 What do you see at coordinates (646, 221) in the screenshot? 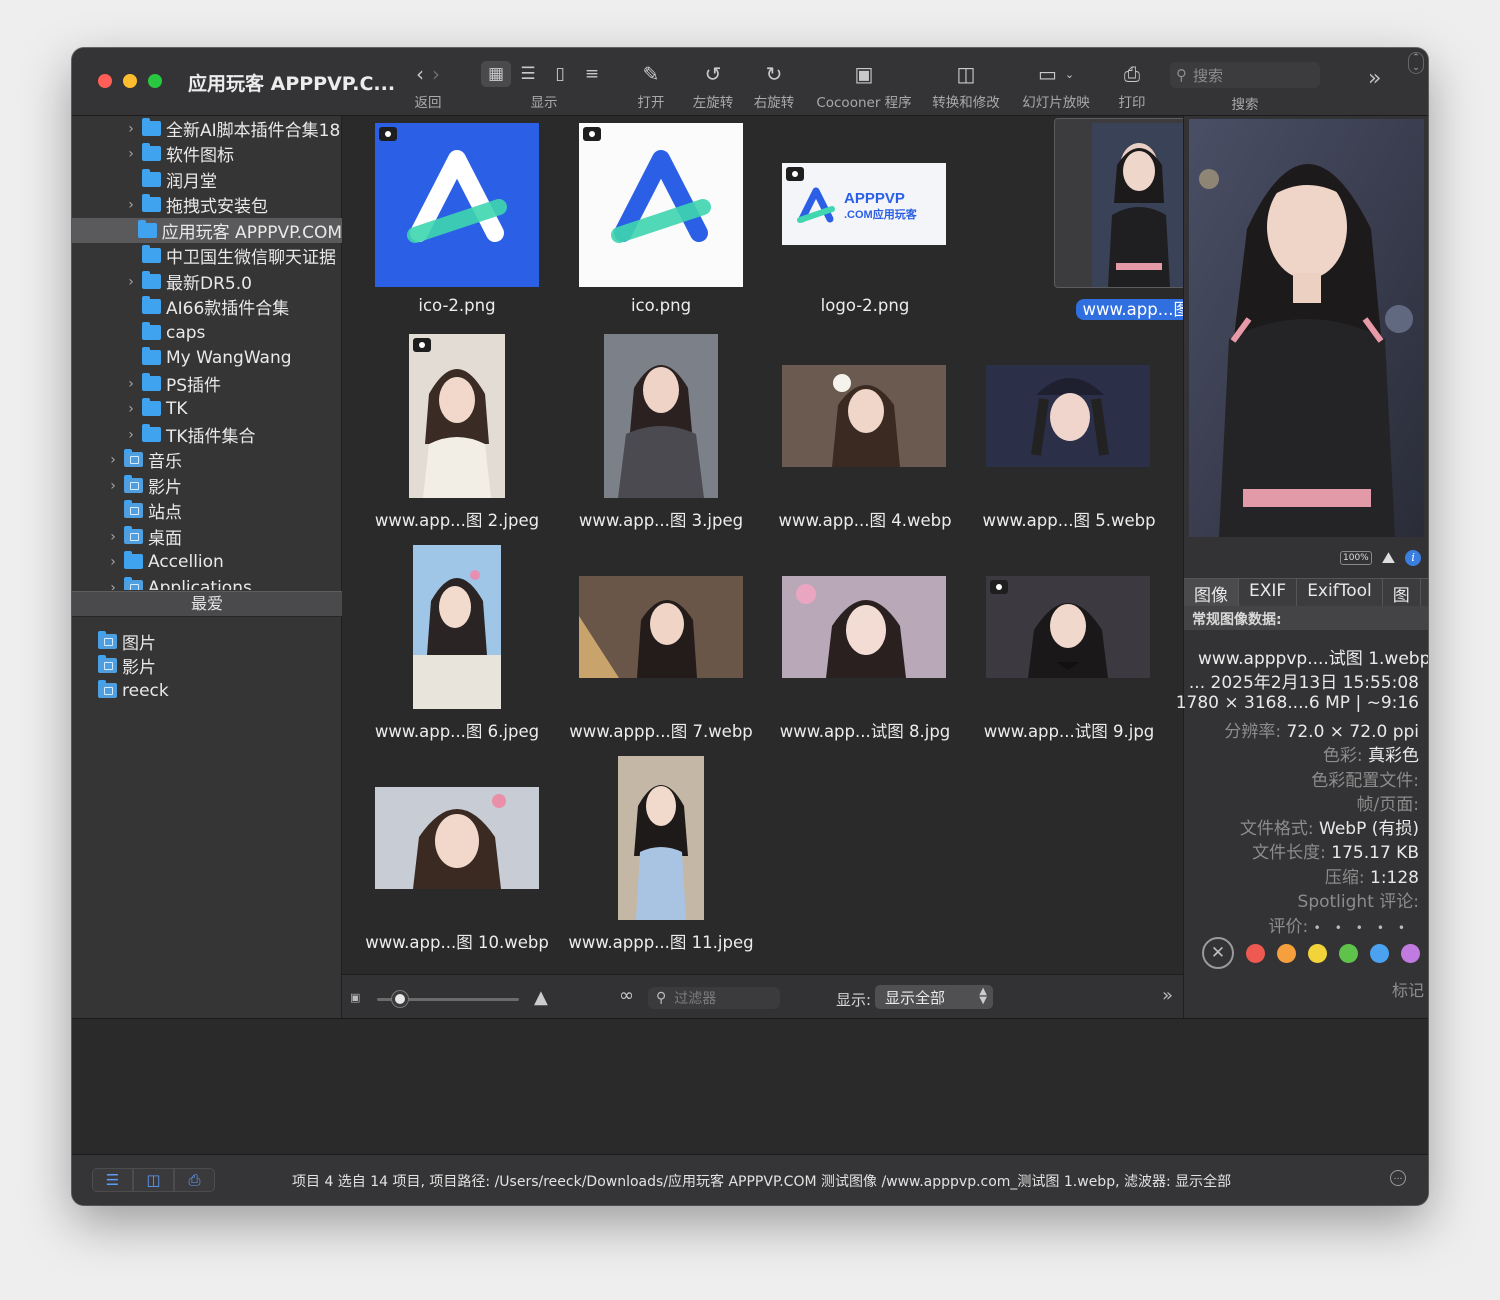
I see `thumbnail-item: ico.png` at bounding box center [646, 221].